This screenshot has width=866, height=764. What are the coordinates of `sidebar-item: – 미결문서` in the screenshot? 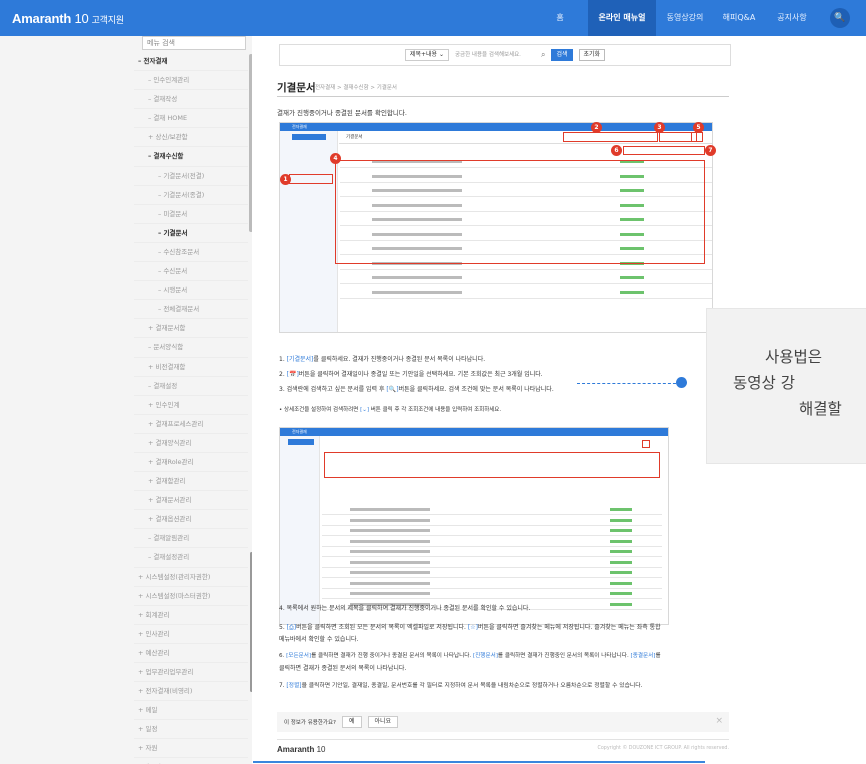 It's located at (191, 214).